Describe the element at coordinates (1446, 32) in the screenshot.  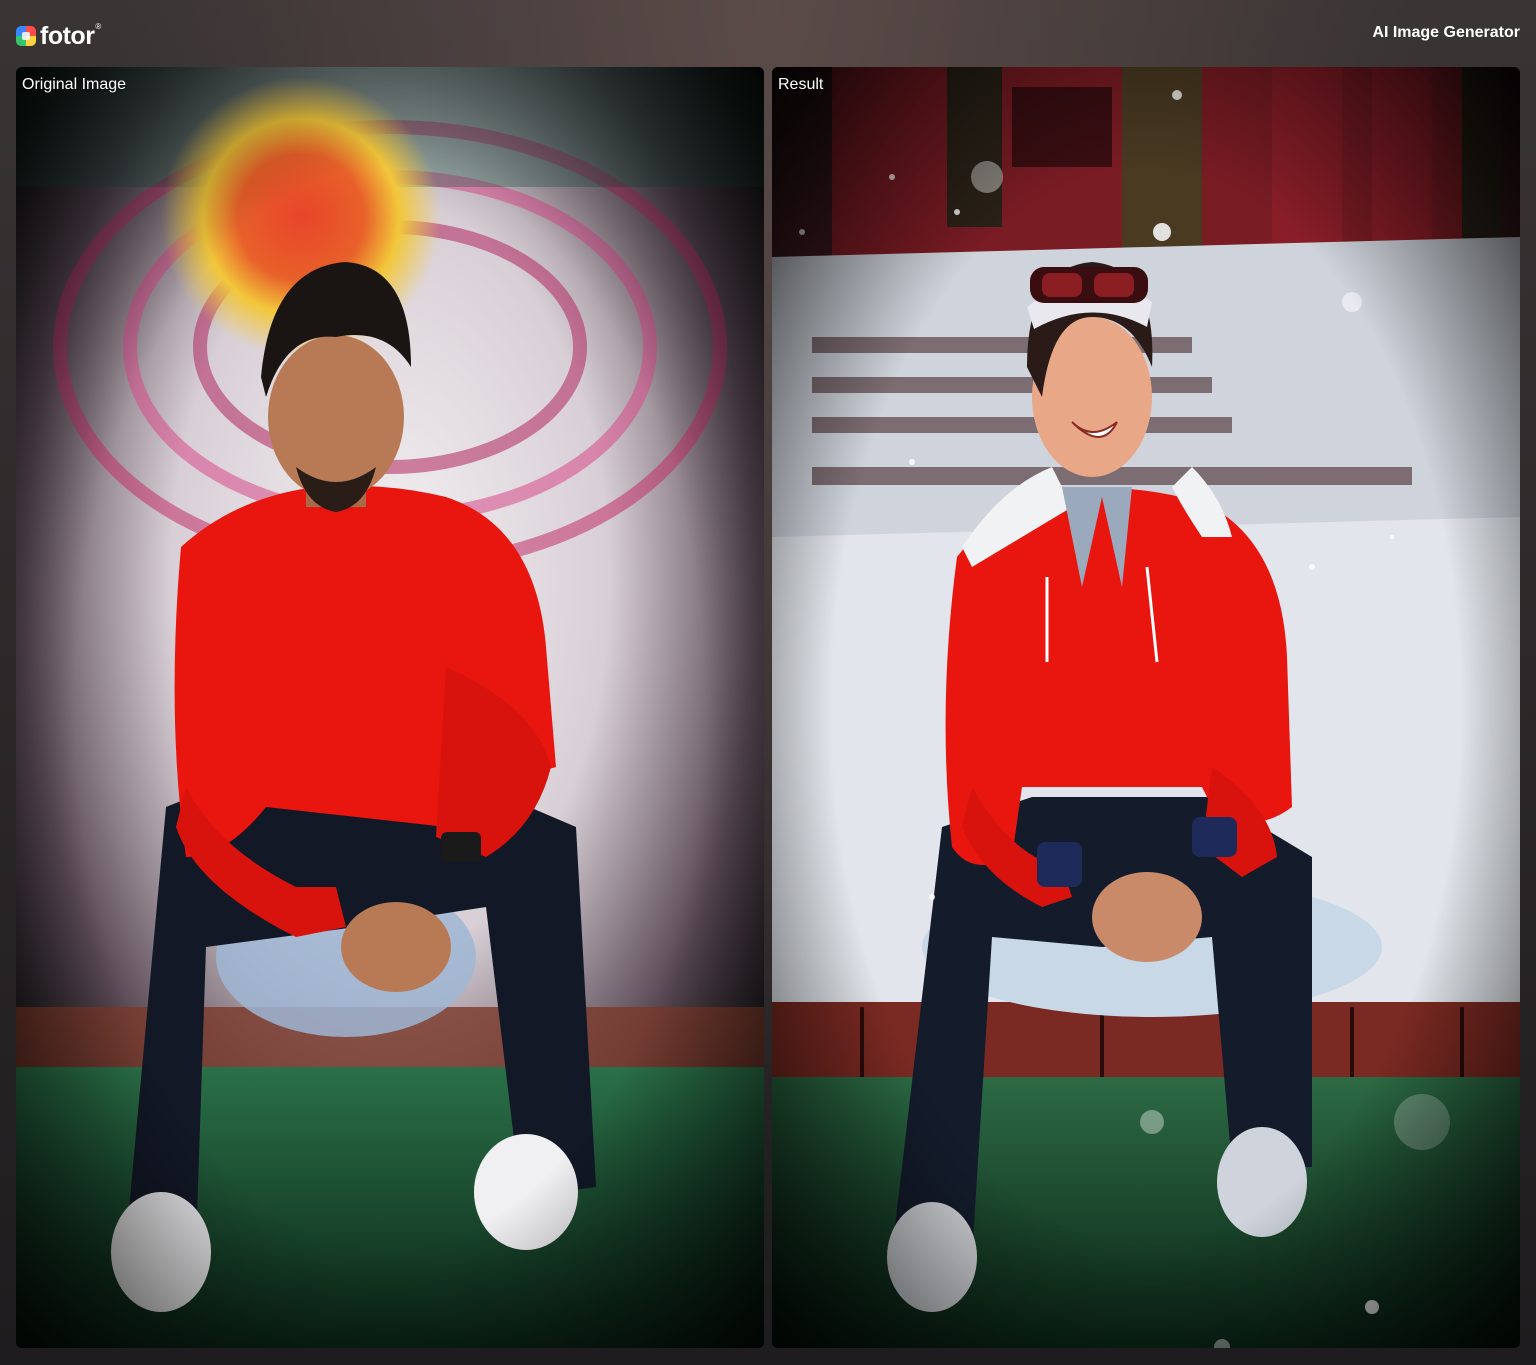
I see `ai-image-generator-title: AI Image Generator` at that location.